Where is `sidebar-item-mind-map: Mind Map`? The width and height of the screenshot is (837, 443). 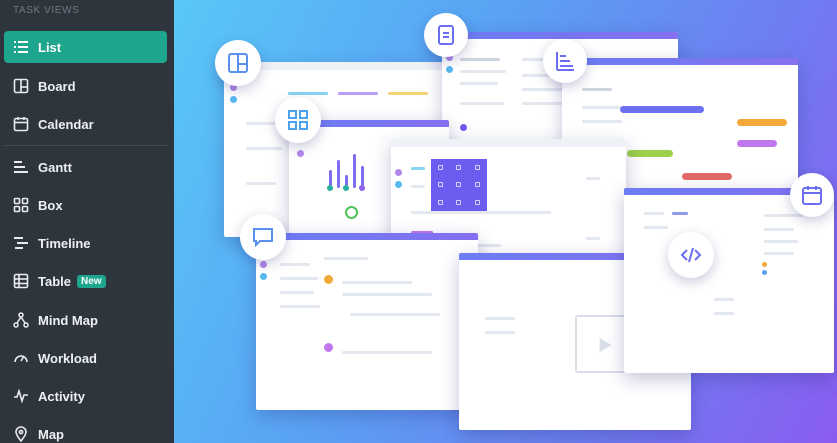 sidebar-item-mind-map: Mind Map is located at coordinates (85, 320).